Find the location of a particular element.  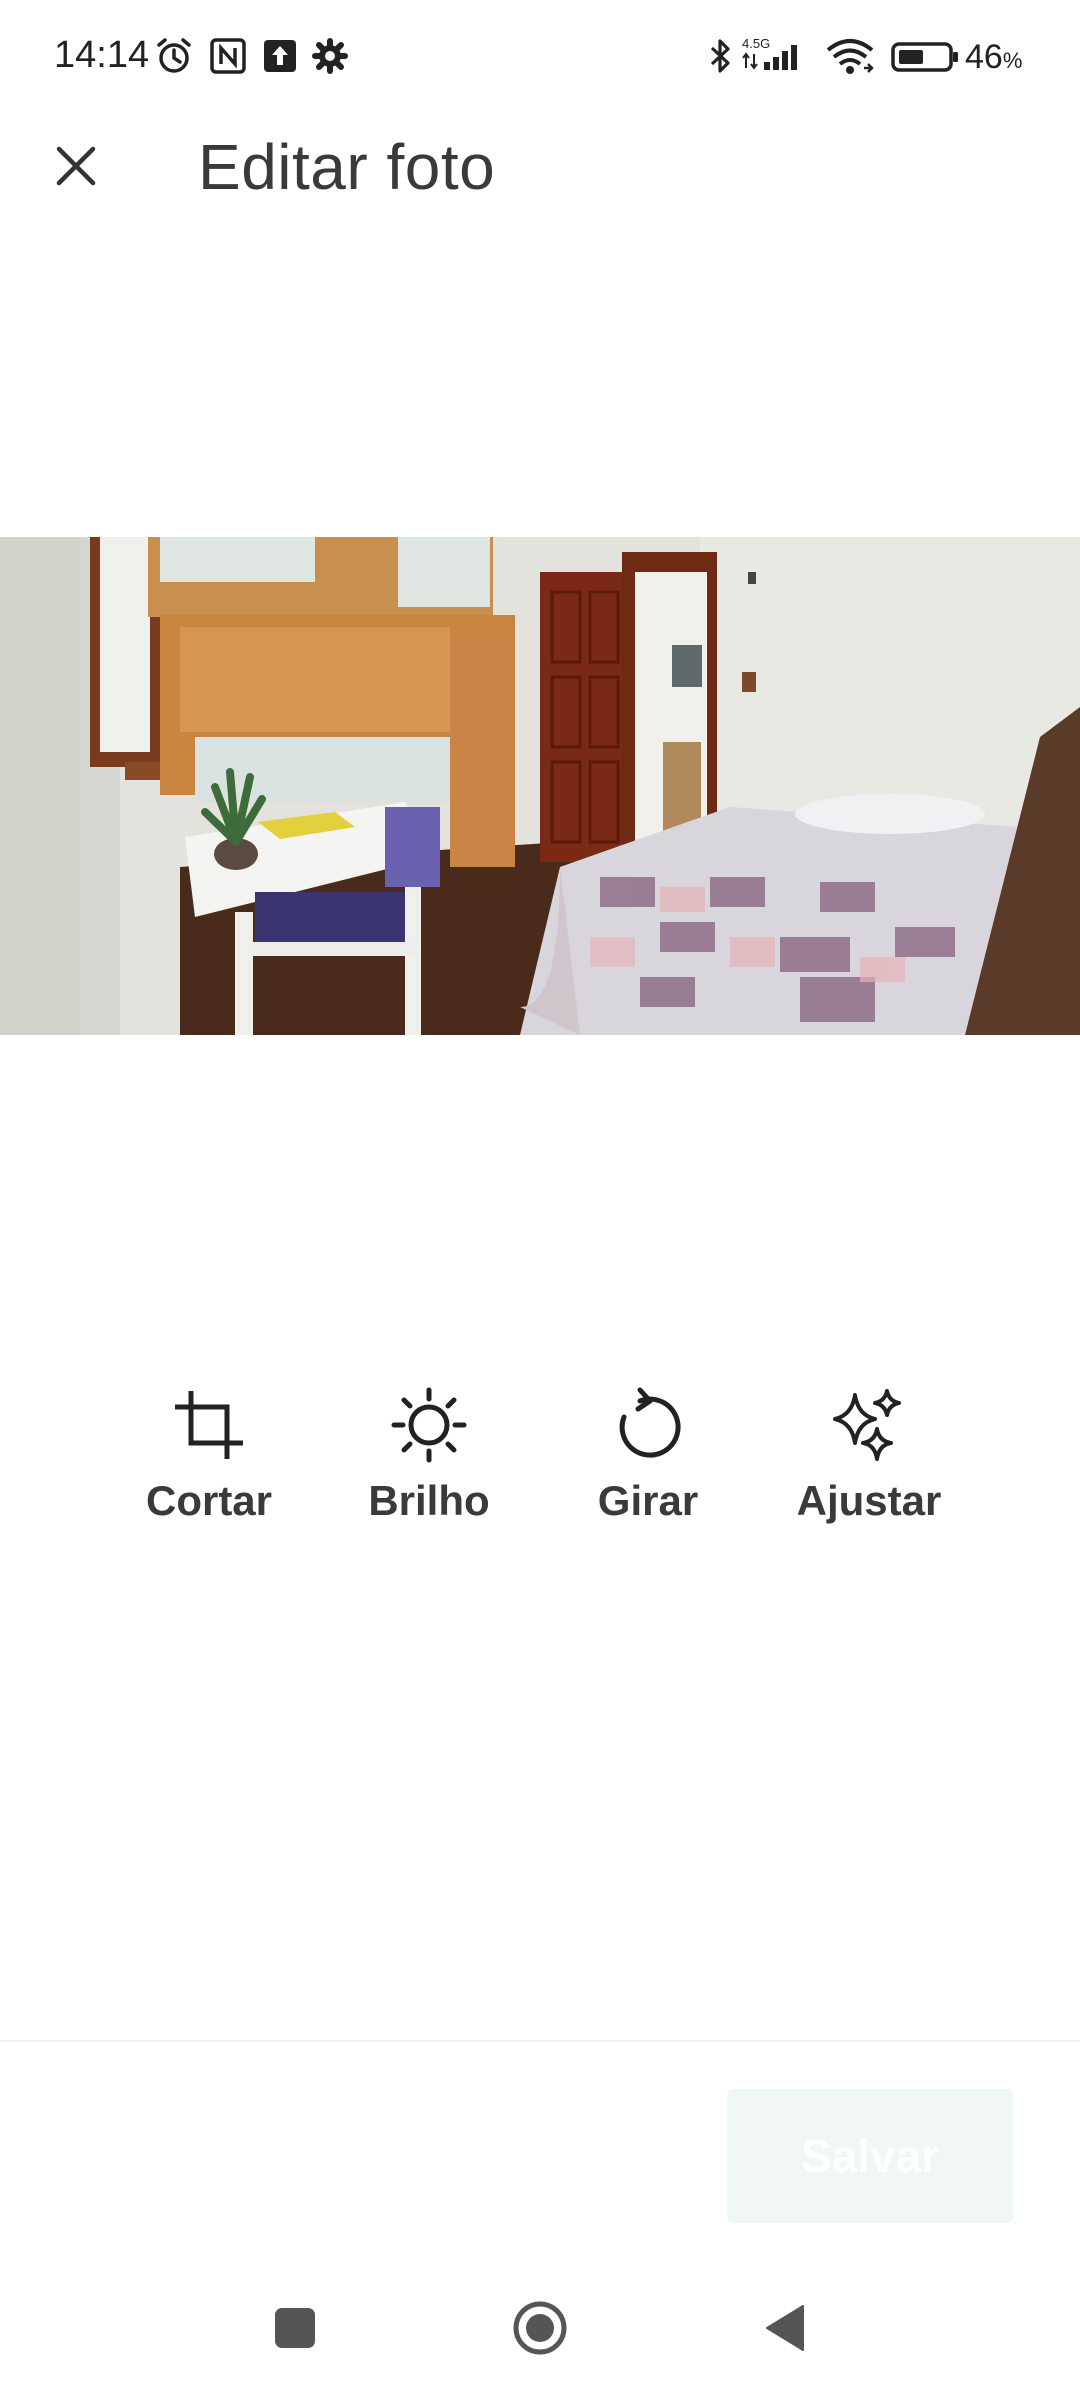

upload-icon is located at coordinates (280, 56).